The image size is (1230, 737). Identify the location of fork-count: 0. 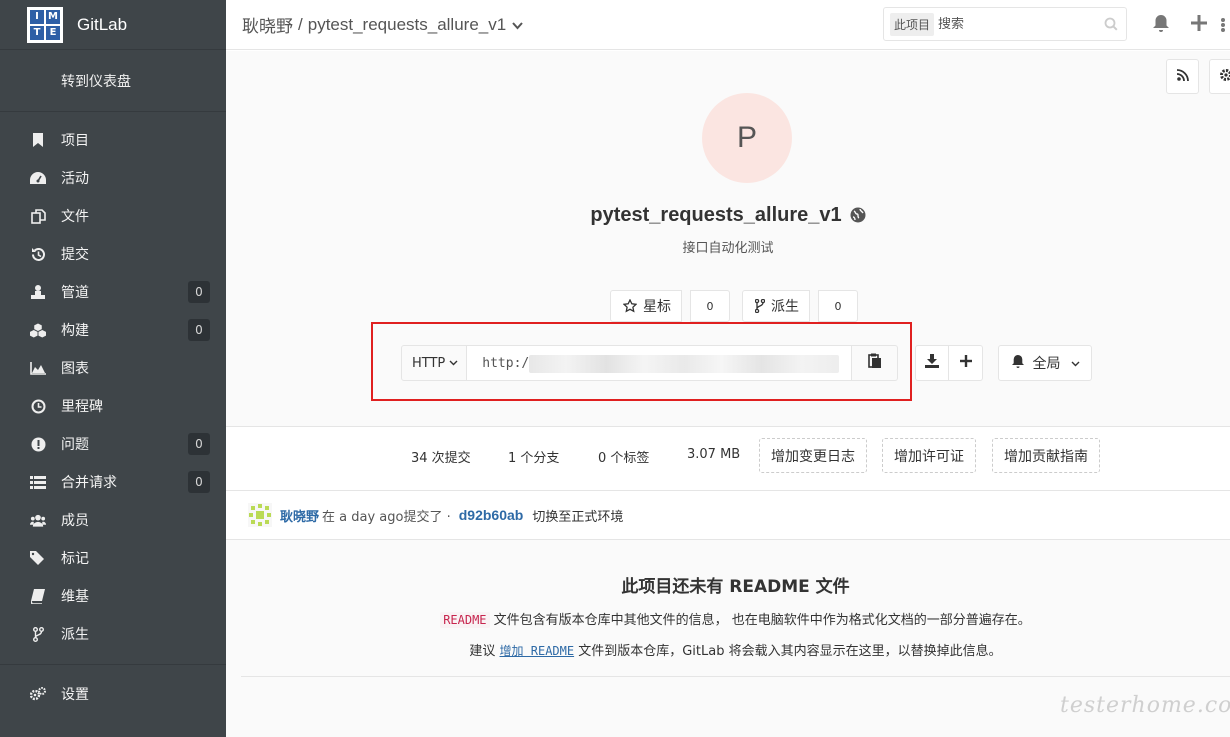
(838, 306).